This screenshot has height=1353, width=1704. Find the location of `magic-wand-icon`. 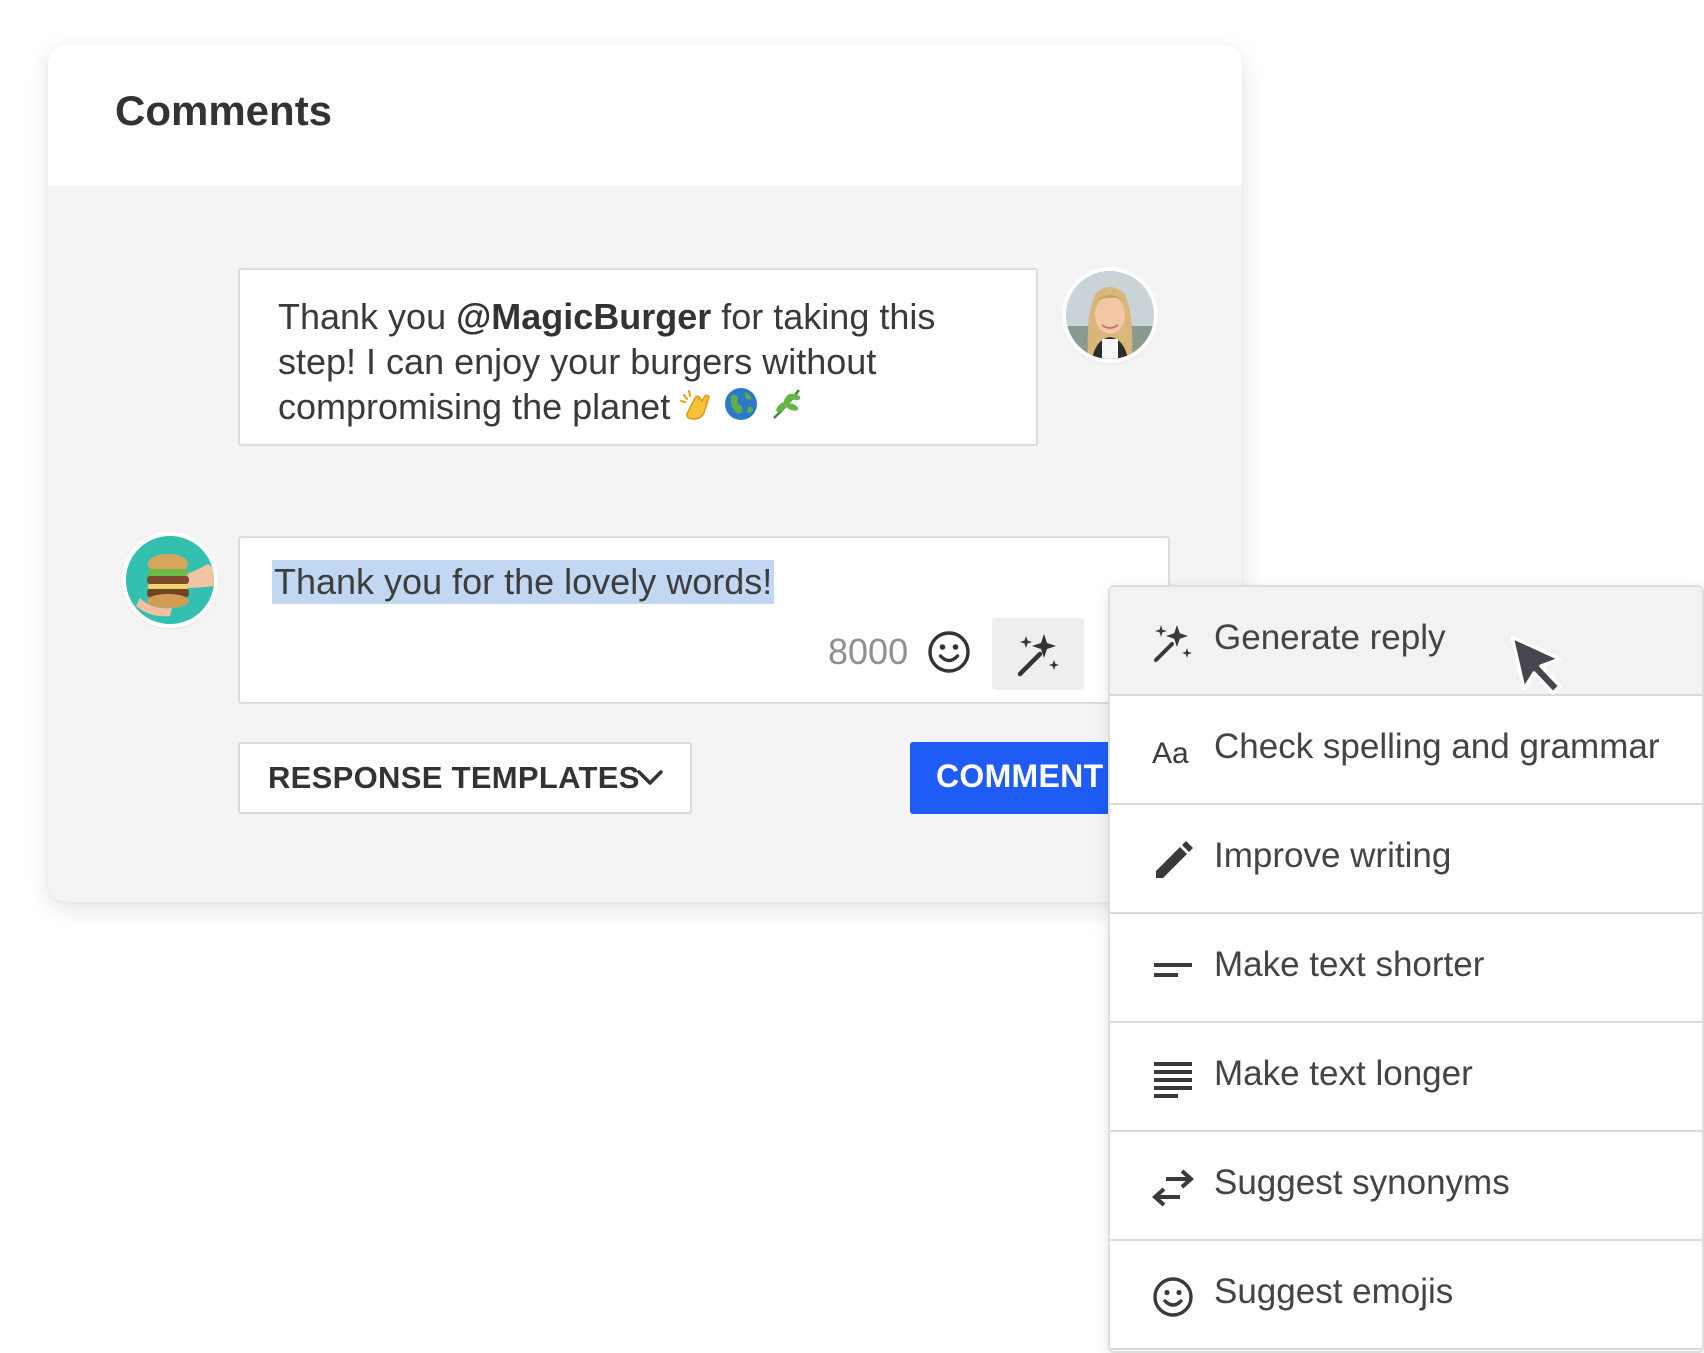

magic-wand-icon is located at coordinates (1038, 655).